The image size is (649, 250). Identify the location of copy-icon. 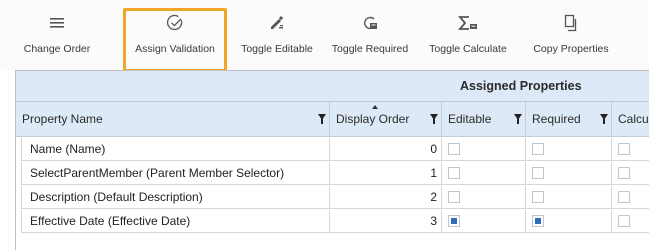
(571, 23).